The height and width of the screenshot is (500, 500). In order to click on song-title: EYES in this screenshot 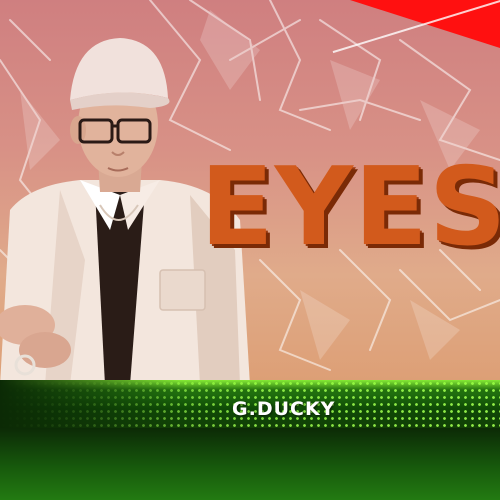, I will do `click(350, 208)`.